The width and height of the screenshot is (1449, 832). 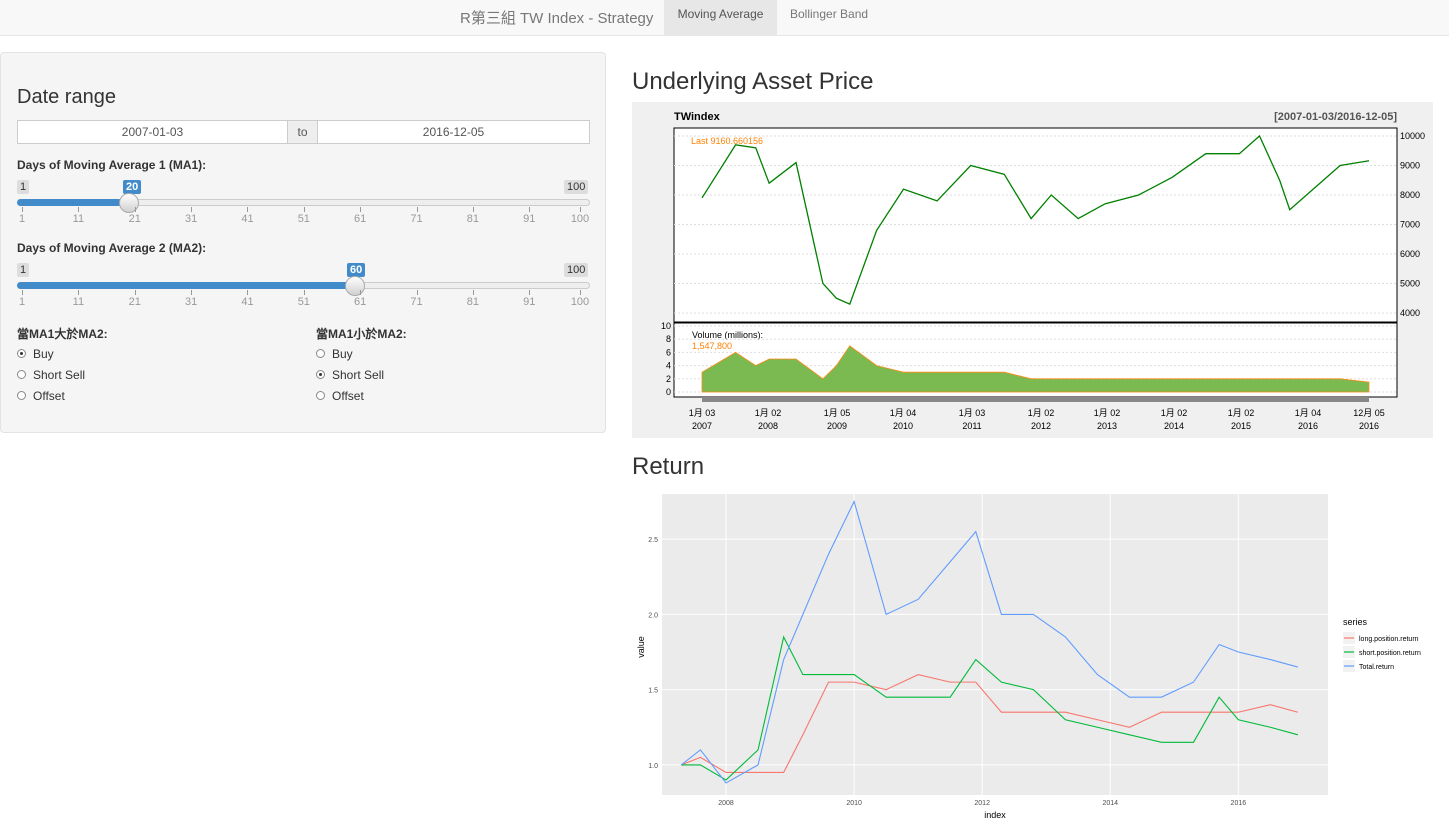 What do you see at coordinates (1355, 622) in the screenshot?
I see `legend-title: series` at bounding box center [1355, 622].